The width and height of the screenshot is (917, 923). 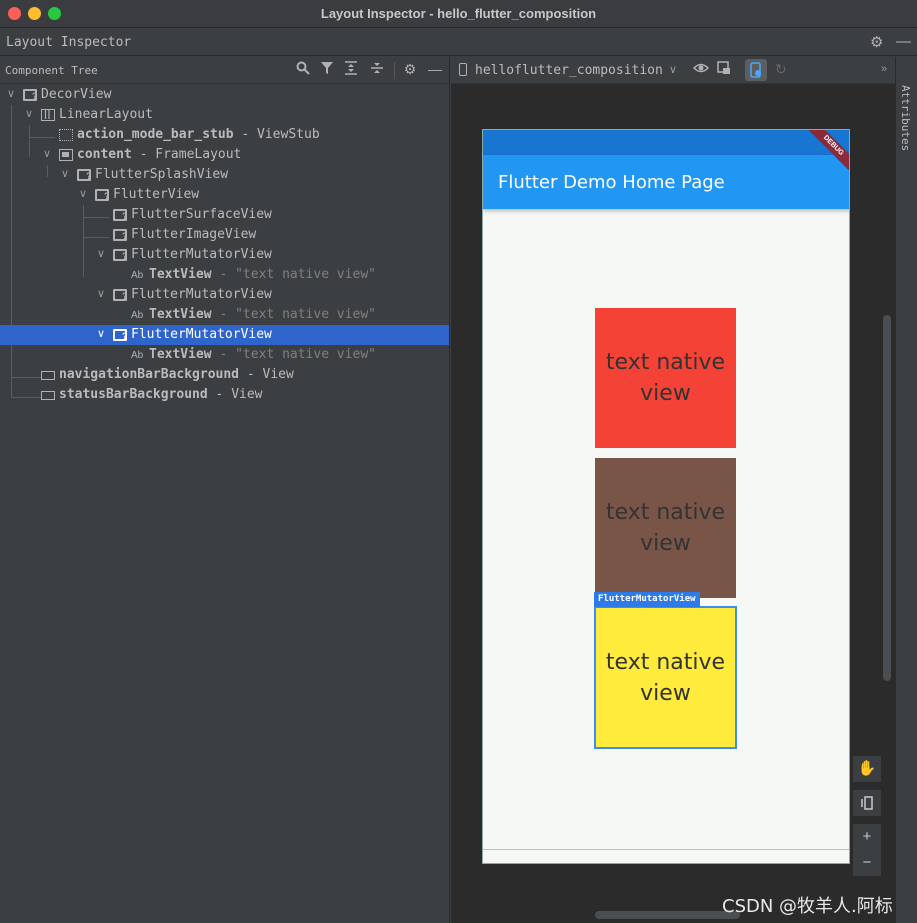 What do you see at coordinates (867, 837) in the screenshot?
I see `zoom-in-button: +` at bounding box center [867, 837].